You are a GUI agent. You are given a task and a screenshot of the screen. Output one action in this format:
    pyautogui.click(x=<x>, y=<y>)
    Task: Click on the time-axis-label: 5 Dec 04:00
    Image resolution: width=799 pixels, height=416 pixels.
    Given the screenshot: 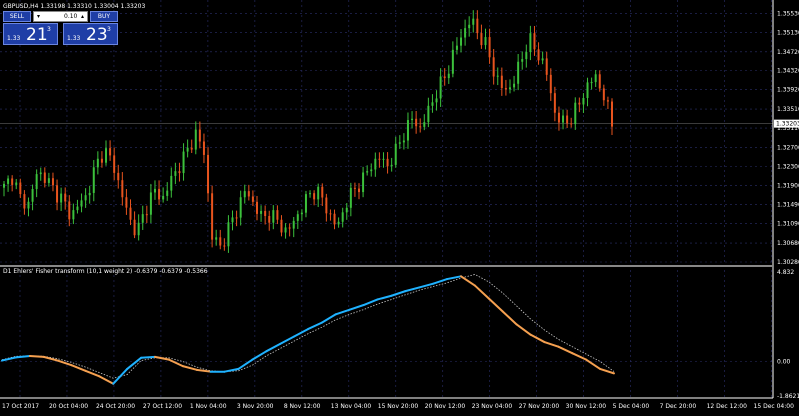 What is the action you would take?
    pyautogui.click(x=631, y=406)
    